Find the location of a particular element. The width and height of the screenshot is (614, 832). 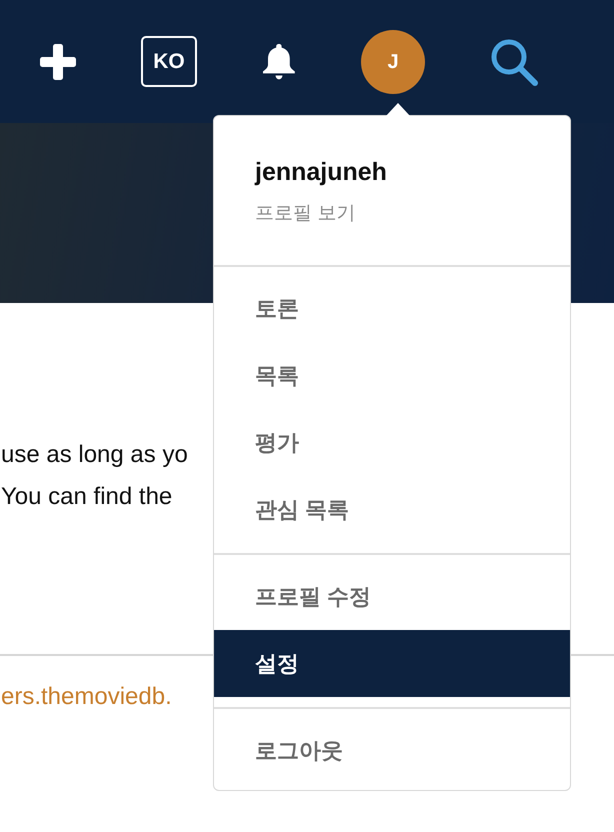

search-icon is located at coordinates (514, 62).